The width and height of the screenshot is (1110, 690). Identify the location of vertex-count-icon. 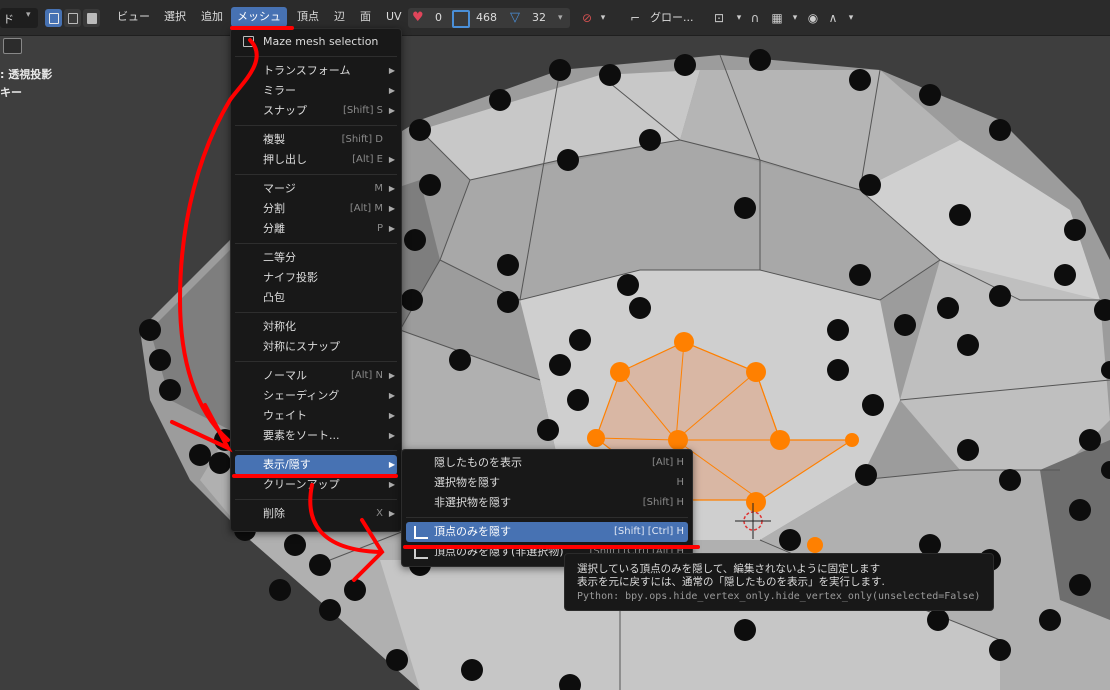
(461, 19).